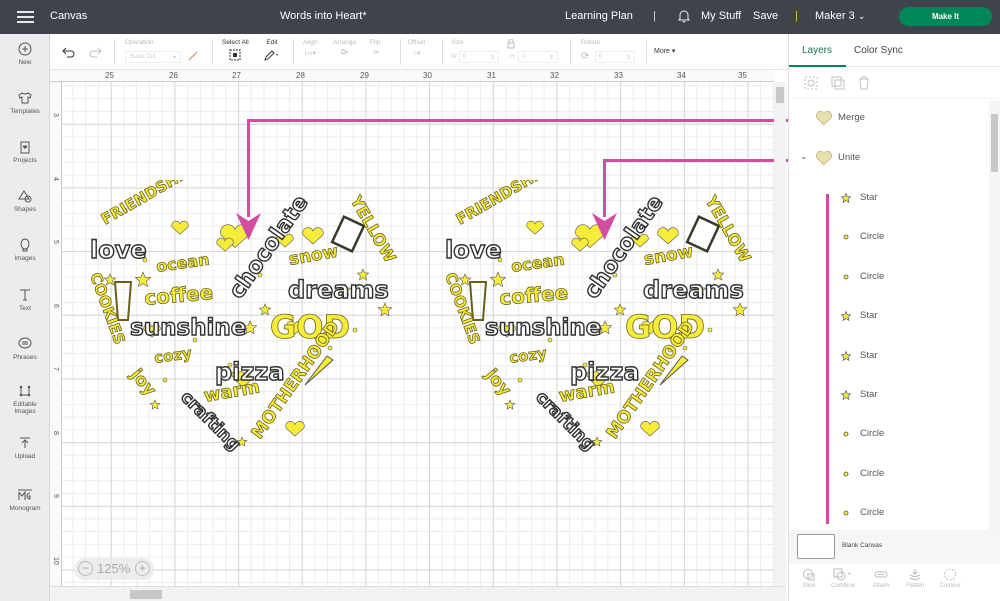 This screenshot has width=1000, height=601. I want to click on sidebar-item-shapes: Shapes, so click(25, 201).